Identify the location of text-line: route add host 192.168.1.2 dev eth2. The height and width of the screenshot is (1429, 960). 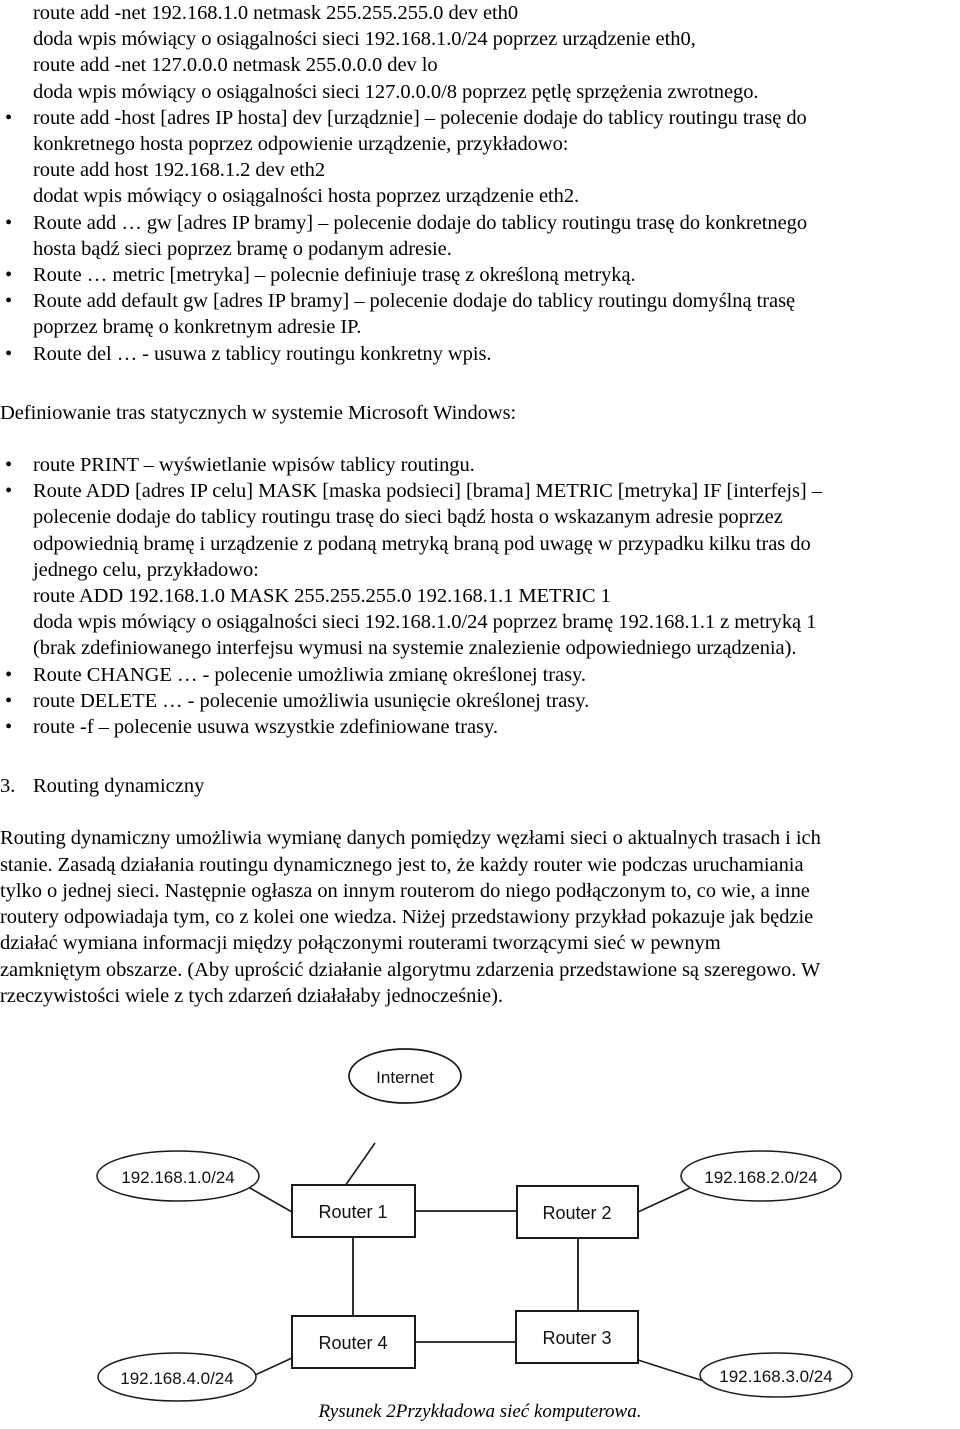
(179, 170).